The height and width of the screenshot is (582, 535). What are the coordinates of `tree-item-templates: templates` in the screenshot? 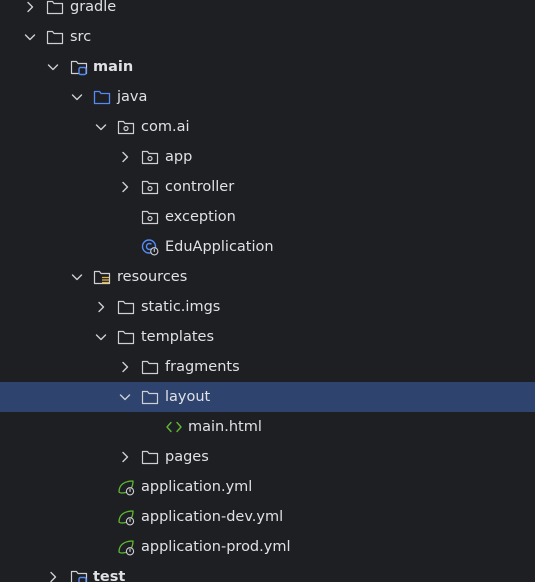 It's located at (267, 337).